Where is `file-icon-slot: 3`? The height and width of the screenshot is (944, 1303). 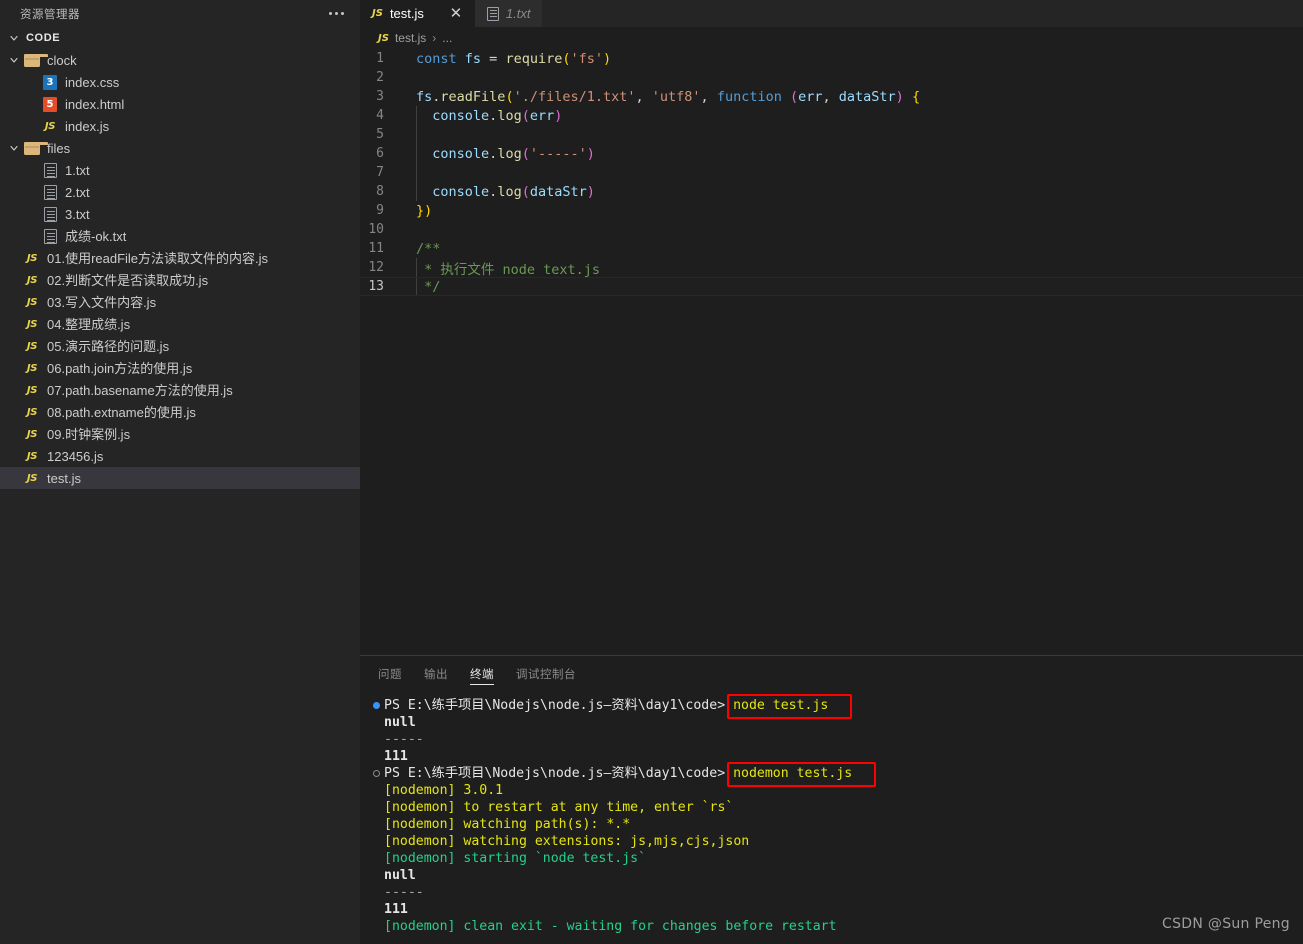 file-icon-slot: 3 is located at coordinates (50, 82).